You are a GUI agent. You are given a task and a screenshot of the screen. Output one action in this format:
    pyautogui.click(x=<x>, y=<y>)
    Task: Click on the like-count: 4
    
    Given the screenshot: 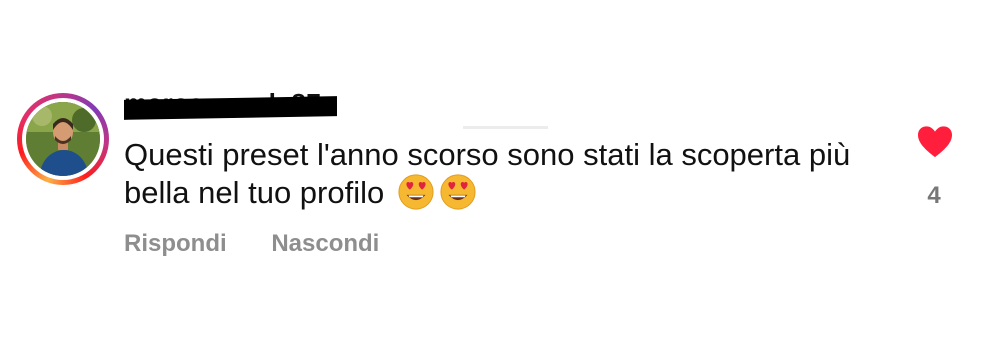 What is the action you would take?
    pyautogui.click(x=934, y=195)
    